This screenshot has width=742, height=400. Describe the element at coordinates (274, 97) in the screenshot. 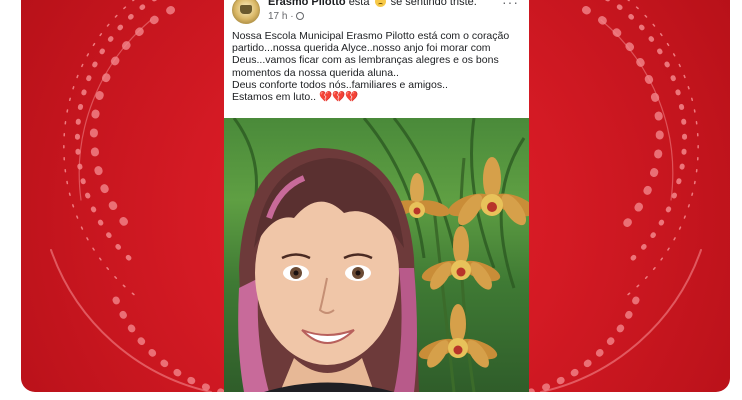

I see `mourning-text: Estamos em luto..` at that location.